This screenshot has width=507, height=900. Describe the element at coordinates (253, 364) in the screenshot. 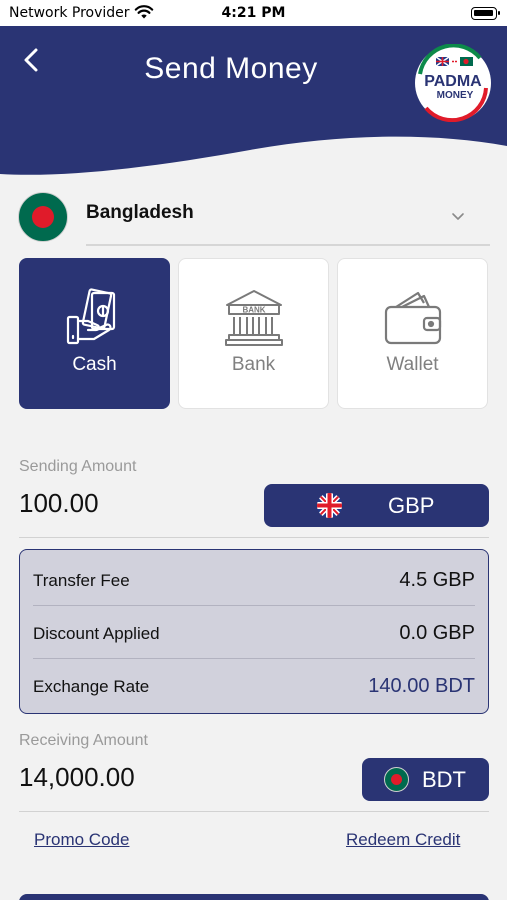

I see `method-label: Bank` at that location.